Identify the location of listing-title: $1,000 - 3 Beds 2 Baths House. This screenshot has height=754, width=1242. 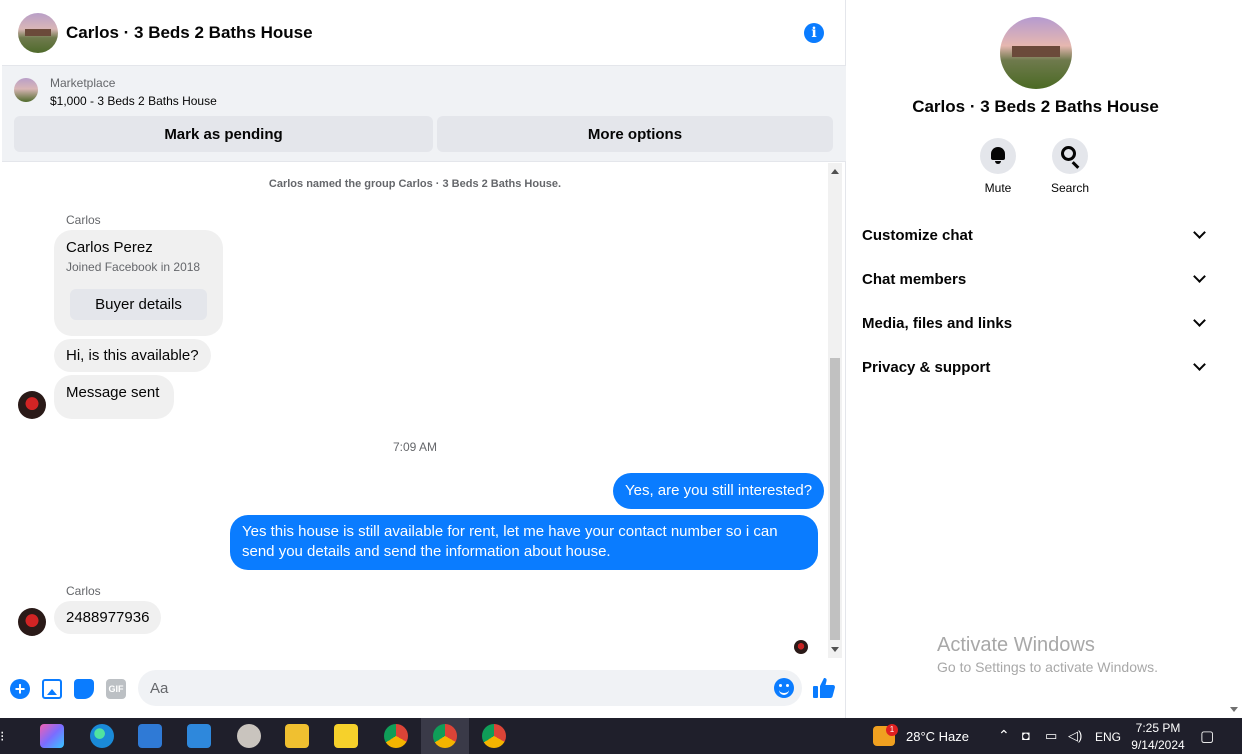
(133, 101).